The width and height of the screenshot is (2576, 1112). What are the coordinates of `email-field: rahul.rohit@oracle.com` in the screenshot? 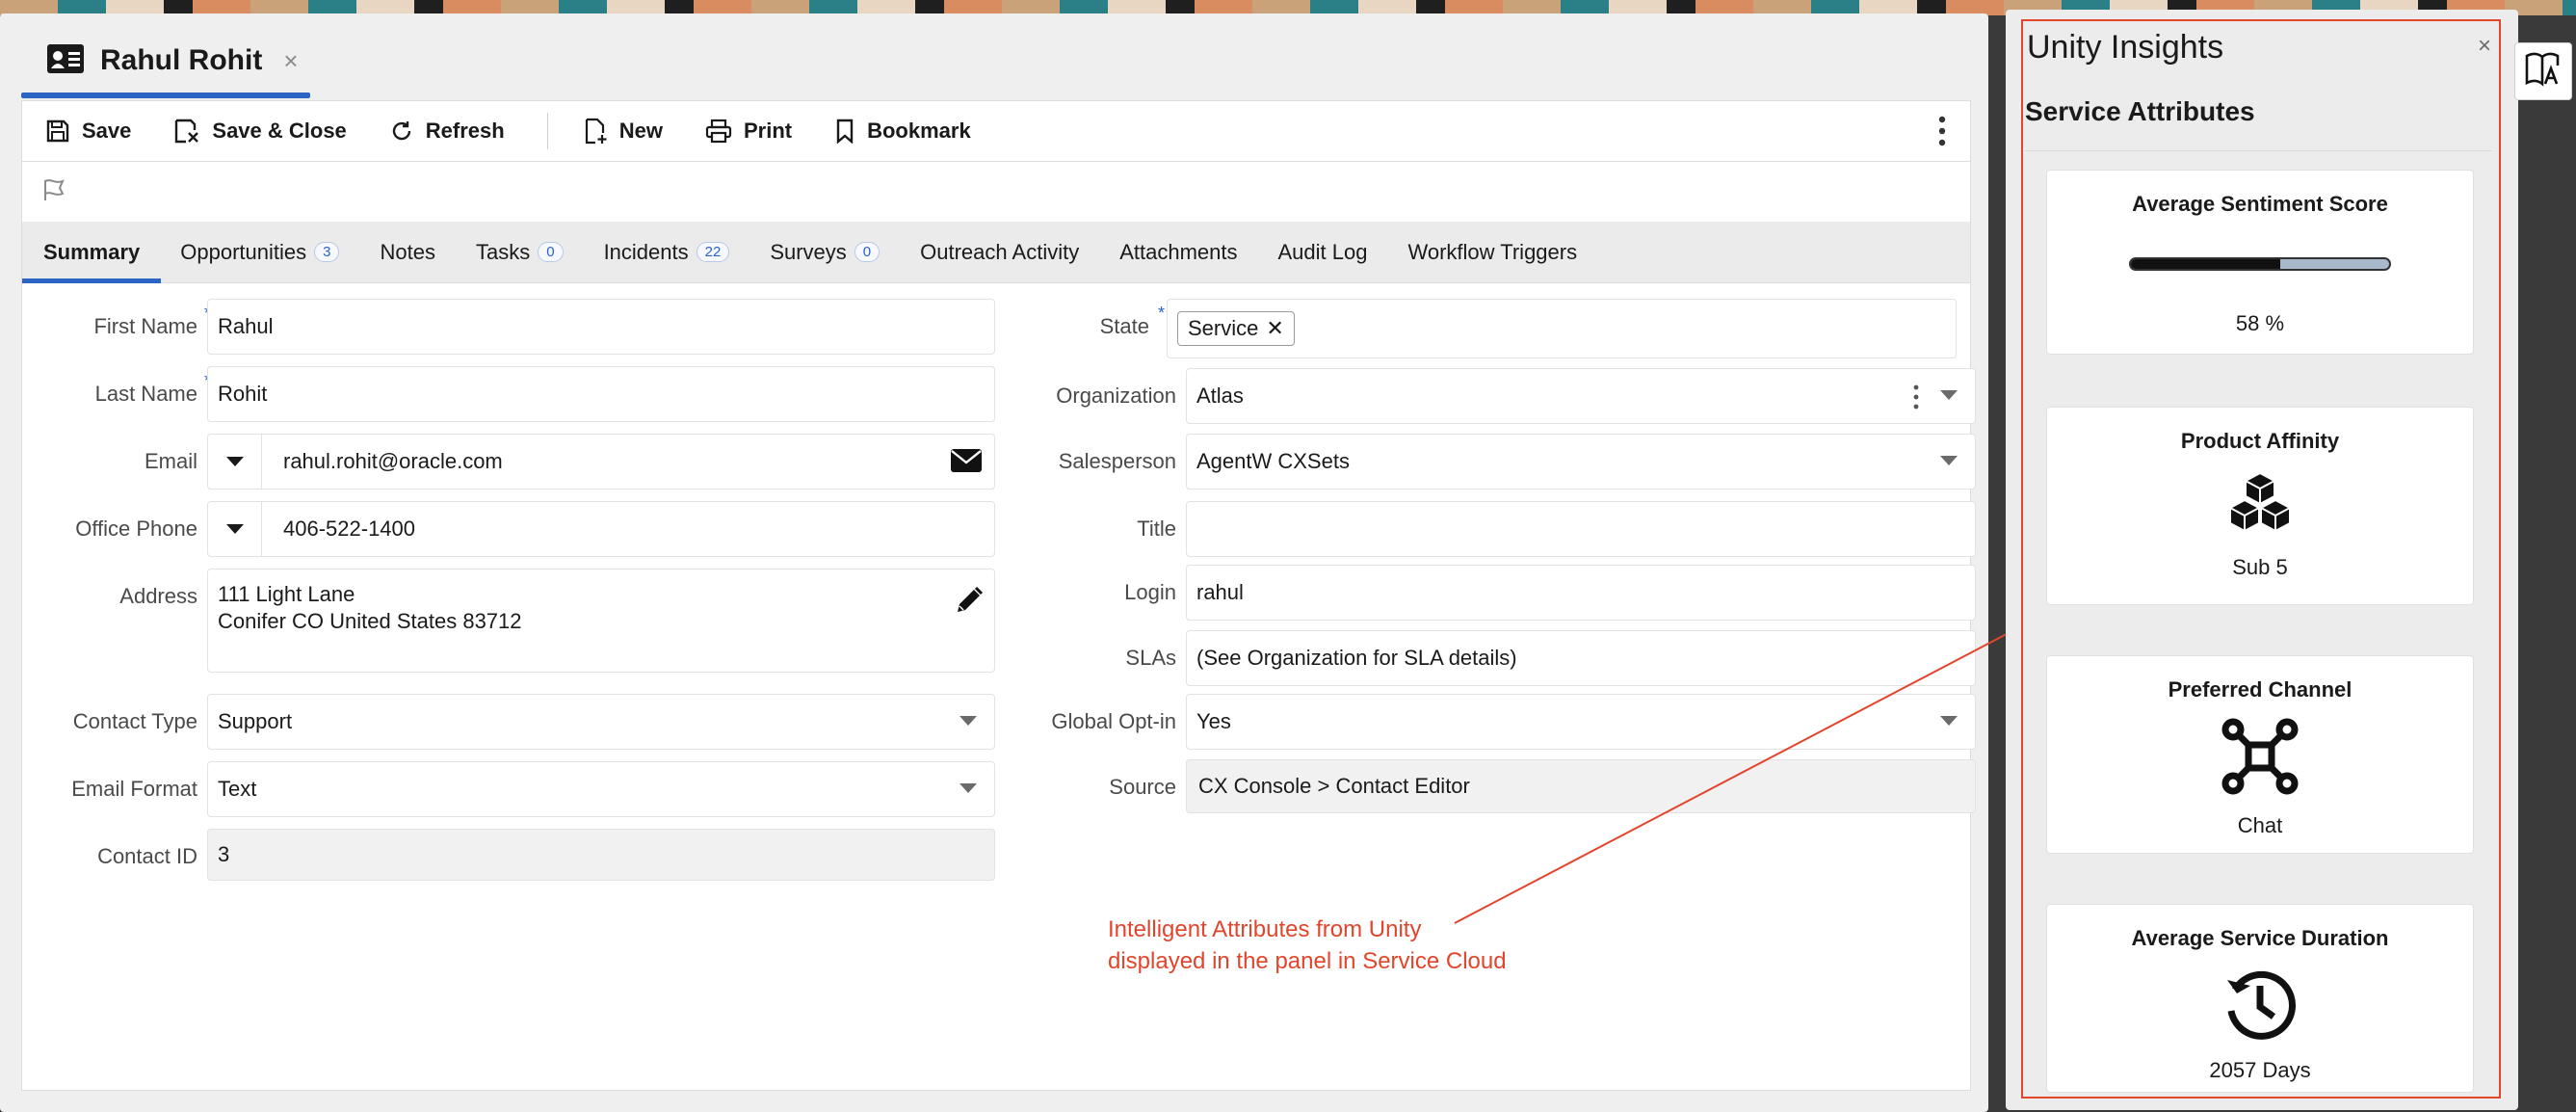 It's located at (601, 462).